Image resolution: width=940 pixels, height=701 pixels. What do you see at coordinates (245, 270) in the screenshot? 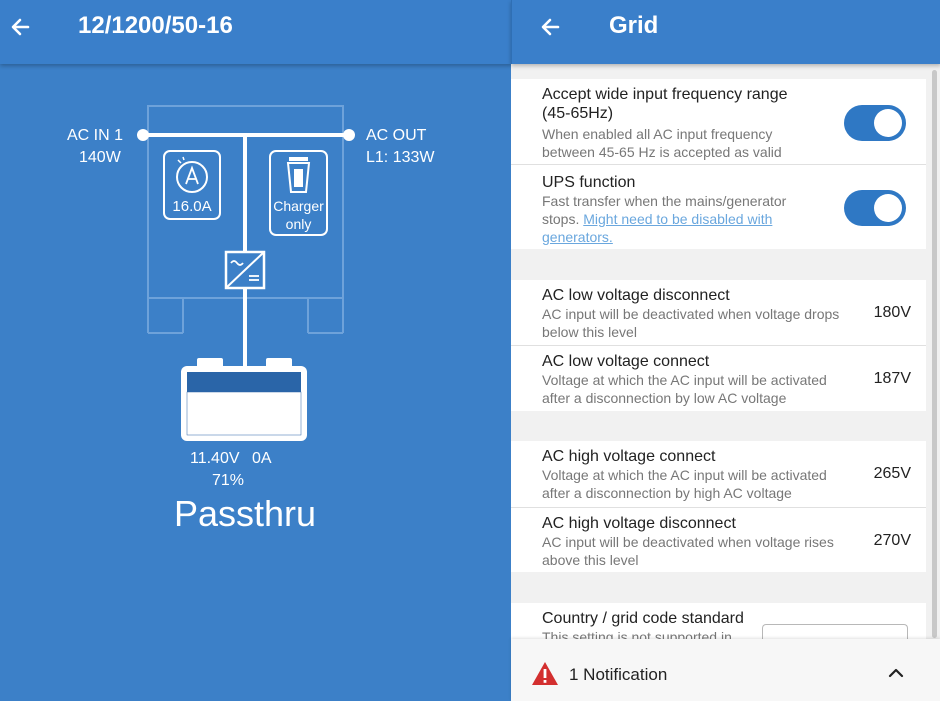
I see `inverter-symbol-icon` at bounding box center [245, 270].